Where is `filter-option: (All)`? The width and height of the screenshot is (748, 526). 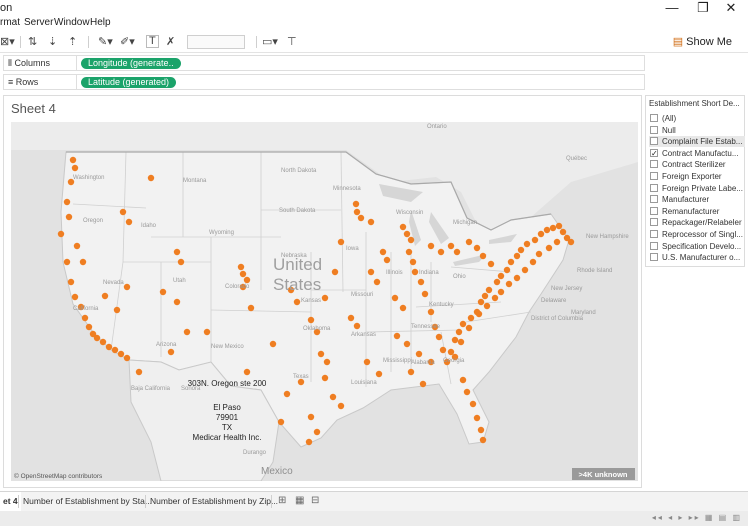 filter-option: (All) is located at coordinates (697, 118).